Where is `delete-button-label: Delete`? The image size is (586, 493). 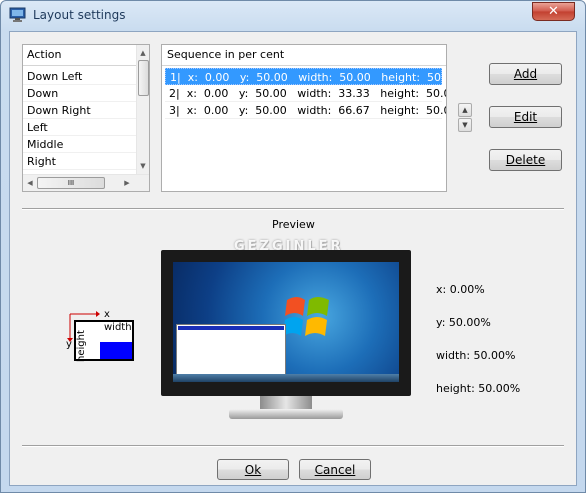
delete-button-label: Delete is located at coordinates (525, 160).